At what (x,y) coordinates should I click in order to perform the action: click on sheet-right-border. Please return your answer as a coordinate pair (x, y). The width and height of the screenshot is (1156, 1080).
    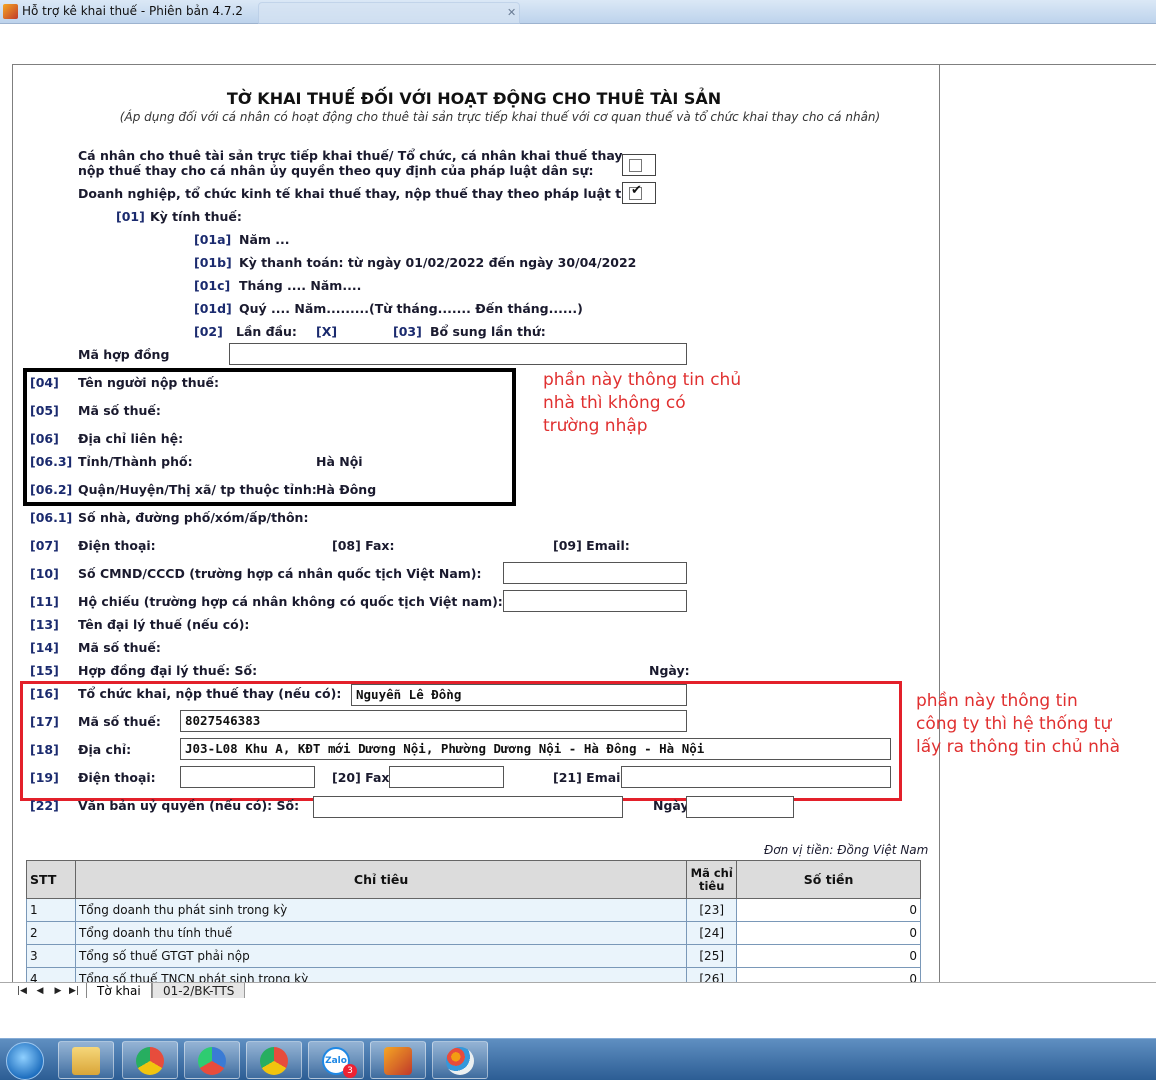
    Looking at the image, I should click on (939, 523).